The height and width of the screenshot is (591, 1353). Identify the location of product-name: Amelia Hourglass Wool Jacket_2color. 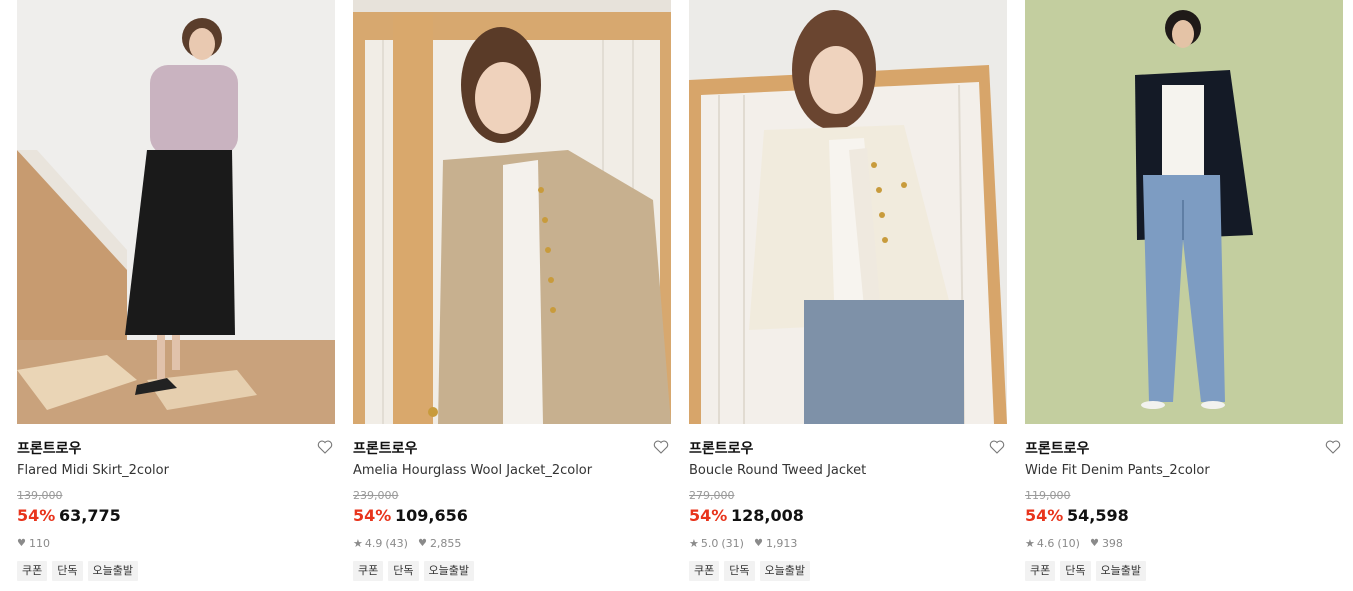
(472, 470).